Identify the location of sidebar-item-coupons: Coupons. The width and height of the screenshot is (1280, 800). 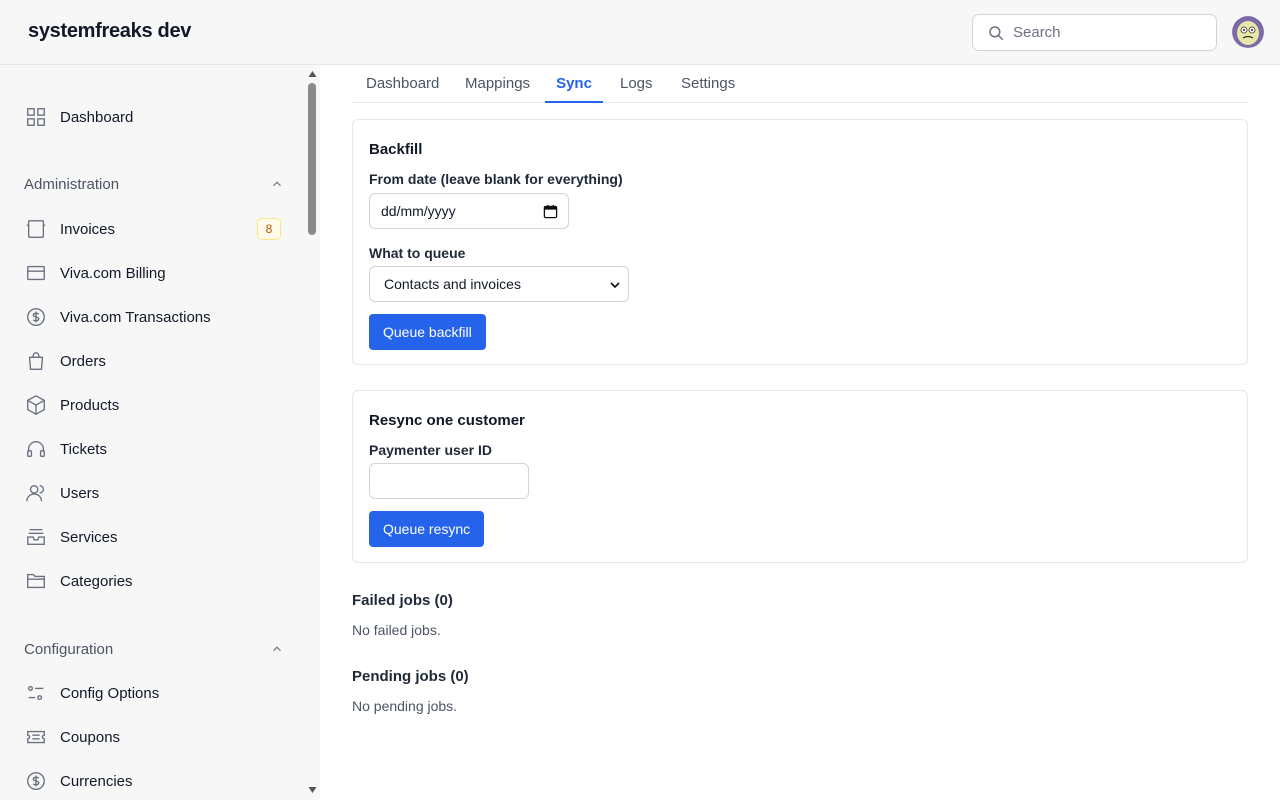
(159, 737).